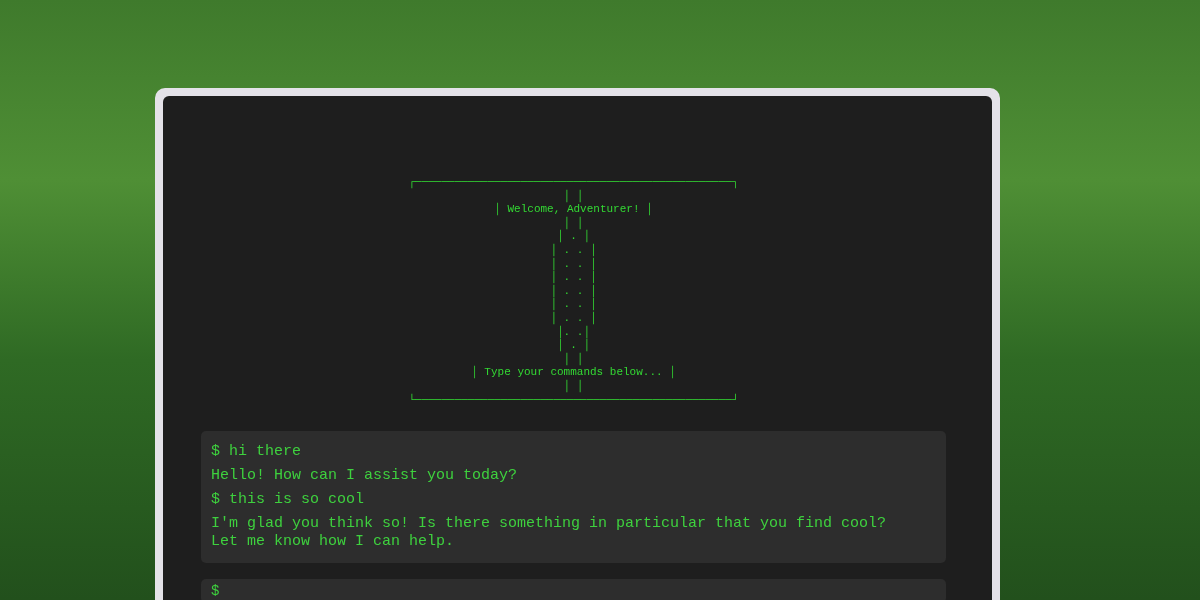 This screenshot has height=600, width=1200. I want to click on command-input: $, so click(573, 589).